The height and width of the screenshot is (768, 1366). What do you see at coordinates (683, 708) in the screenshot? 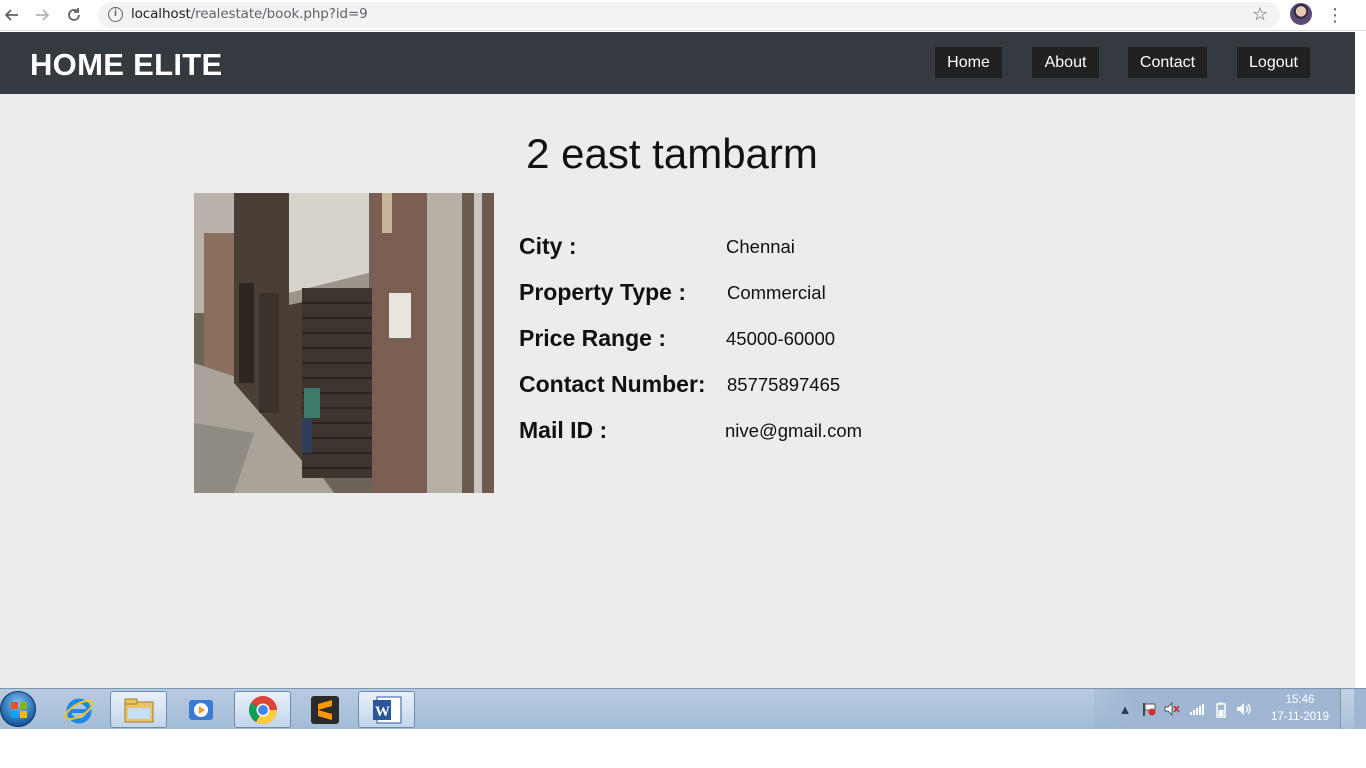
I see `os-taskbar: W ▲ 15:46 17-11-2019` at bounding box center [683, 708].